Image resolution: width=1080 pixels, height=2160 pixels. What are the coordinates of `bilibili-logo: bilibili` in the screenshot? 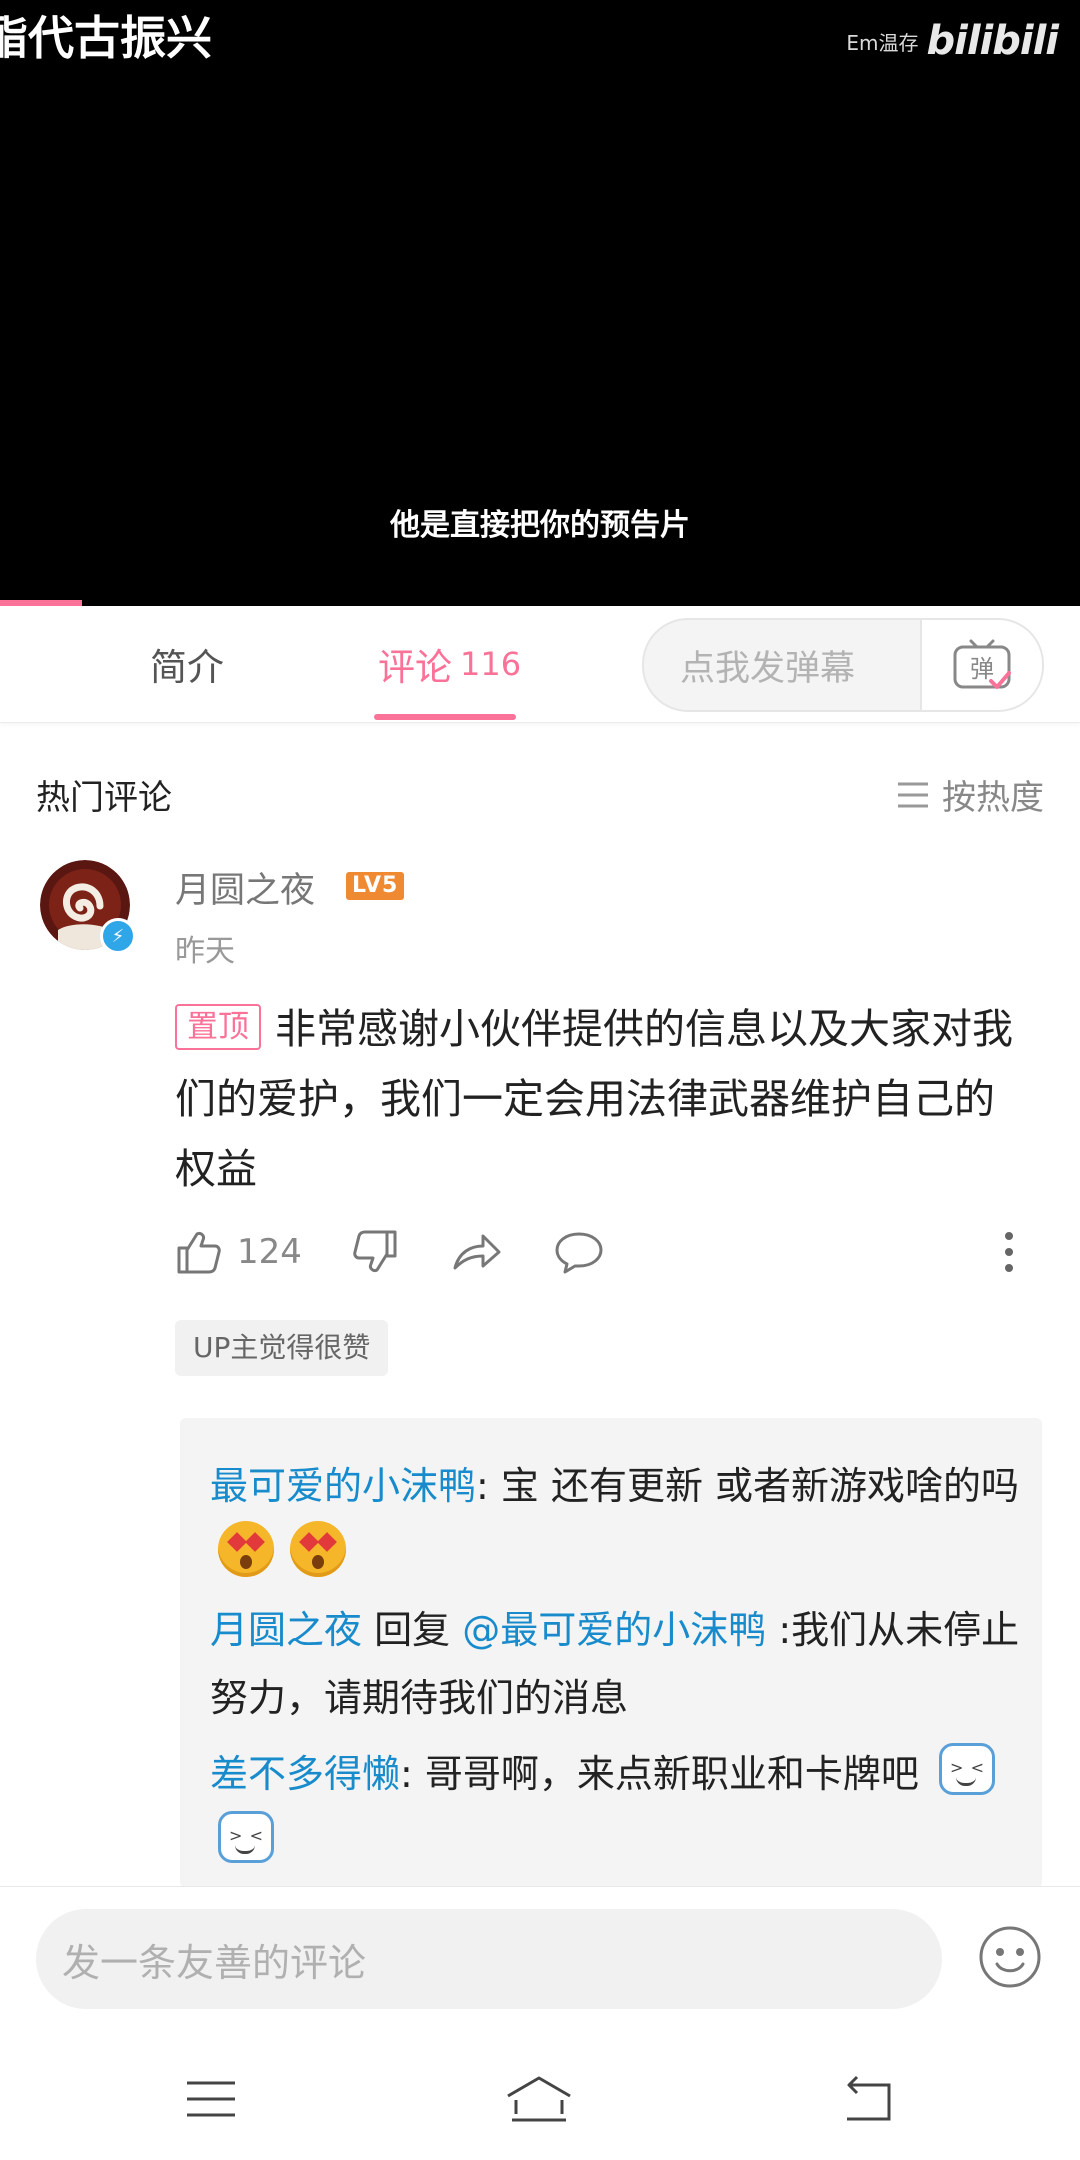 It's located at (992, 41).